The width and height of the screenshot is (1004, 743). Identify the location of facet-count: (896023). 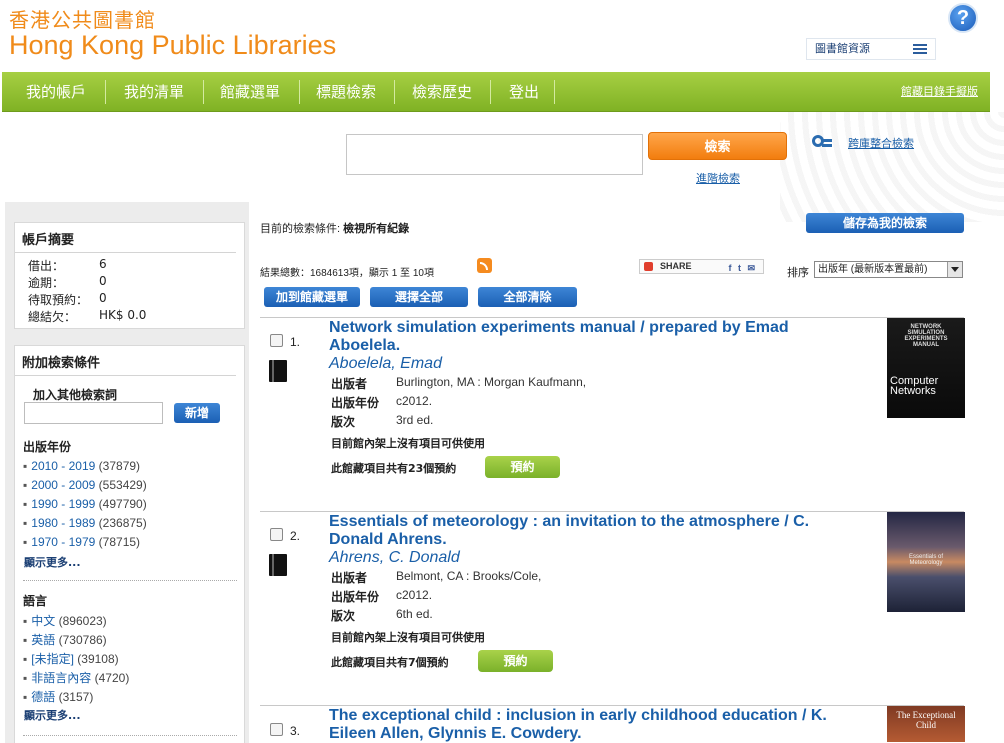
(82, 621).